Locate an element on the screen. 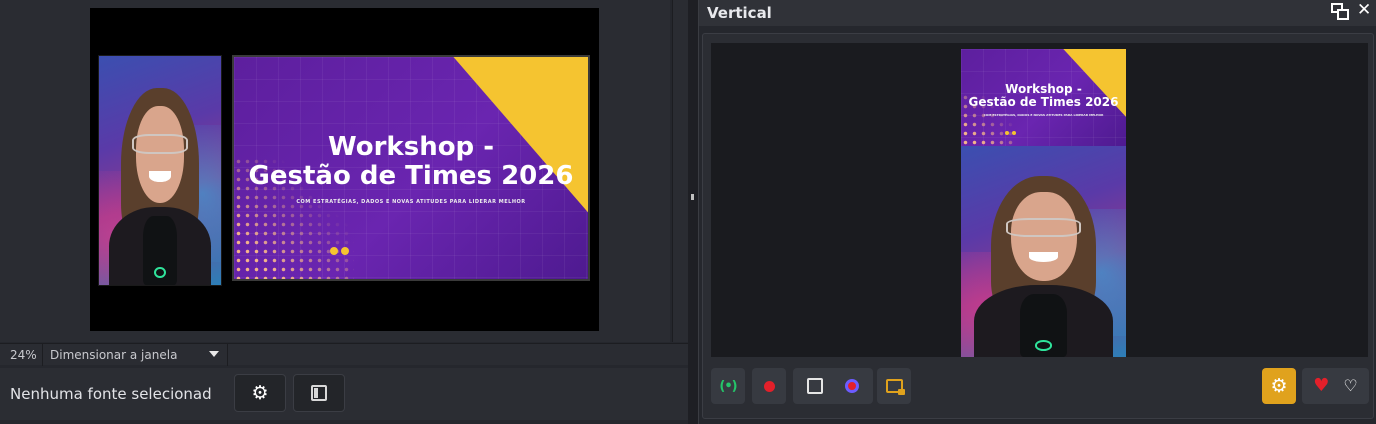 This screenshot has width=1376, height=424. panel-splitter is located at coordinates (693, 212).